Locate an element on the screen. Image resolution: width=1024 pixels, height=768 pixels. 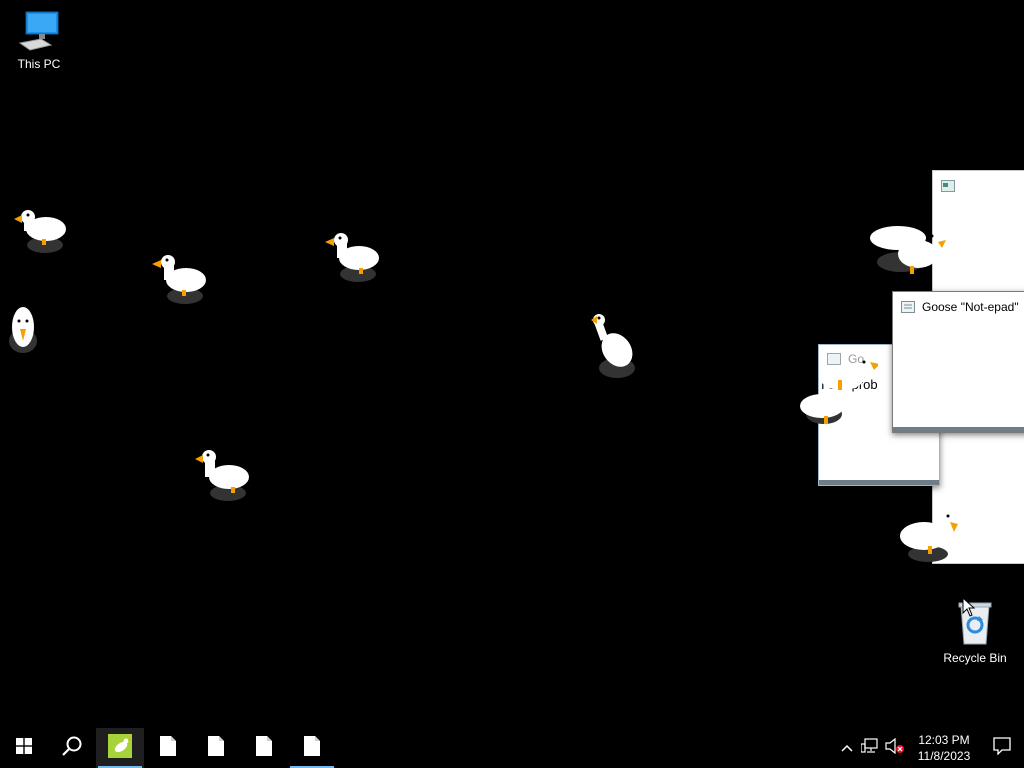
search-icon is located at coordinates (72, 748).